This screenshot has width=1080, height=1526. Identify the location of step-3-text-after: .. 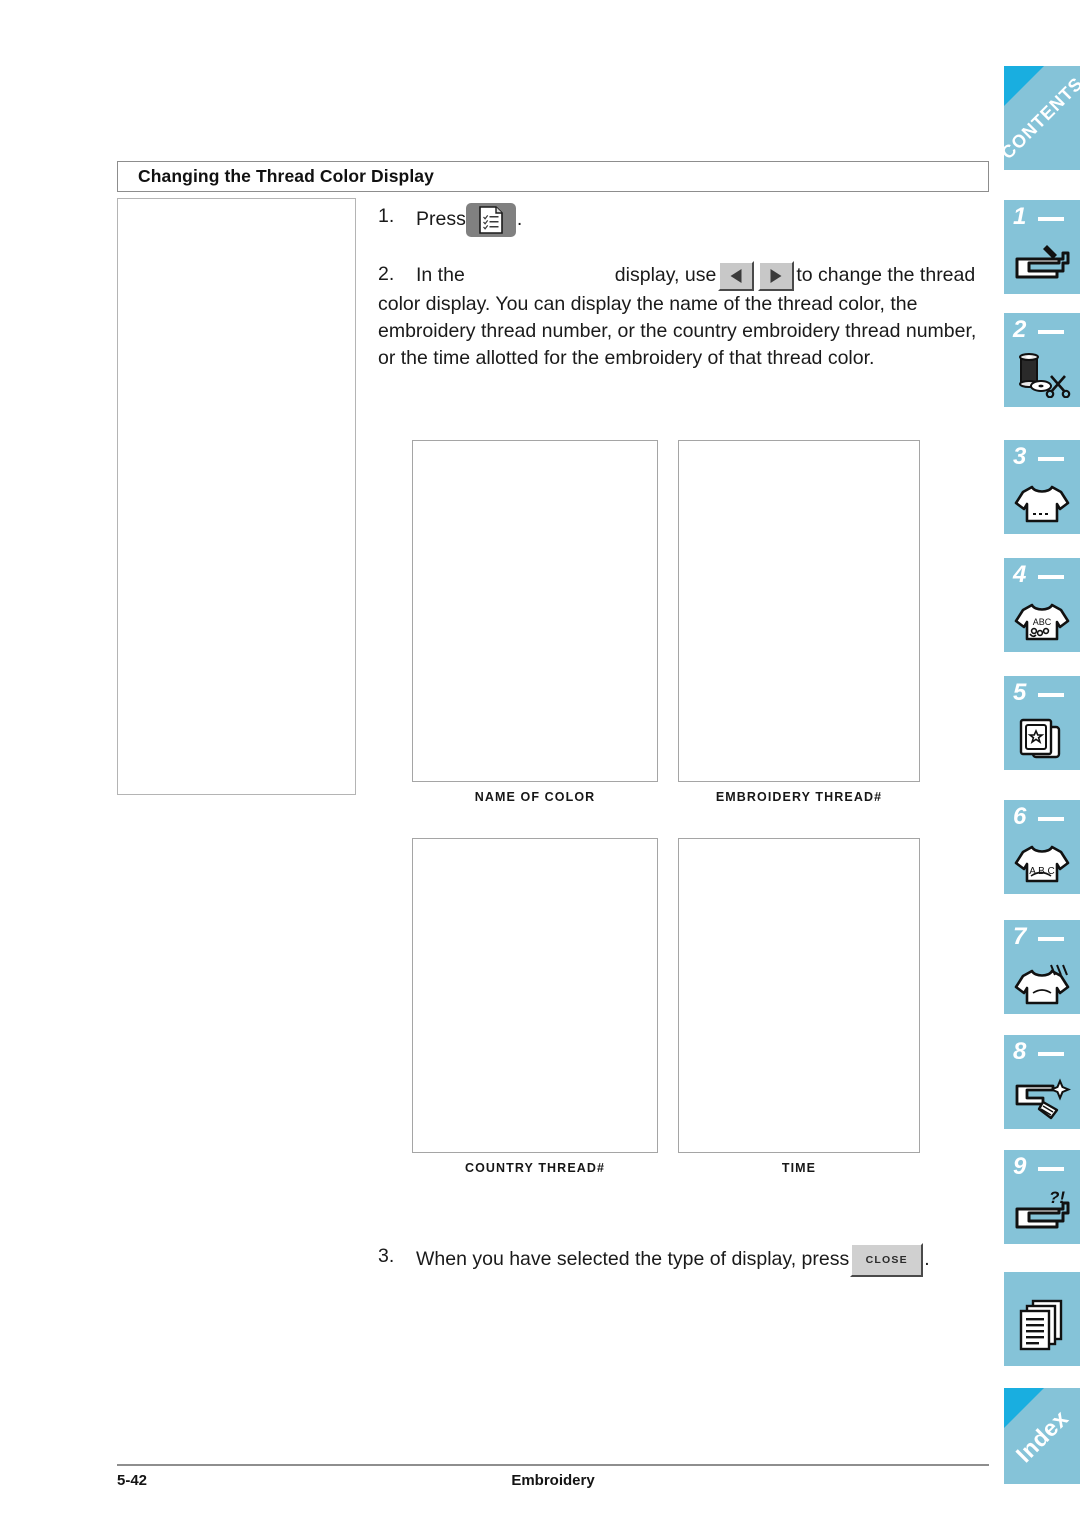
(927, 1259).